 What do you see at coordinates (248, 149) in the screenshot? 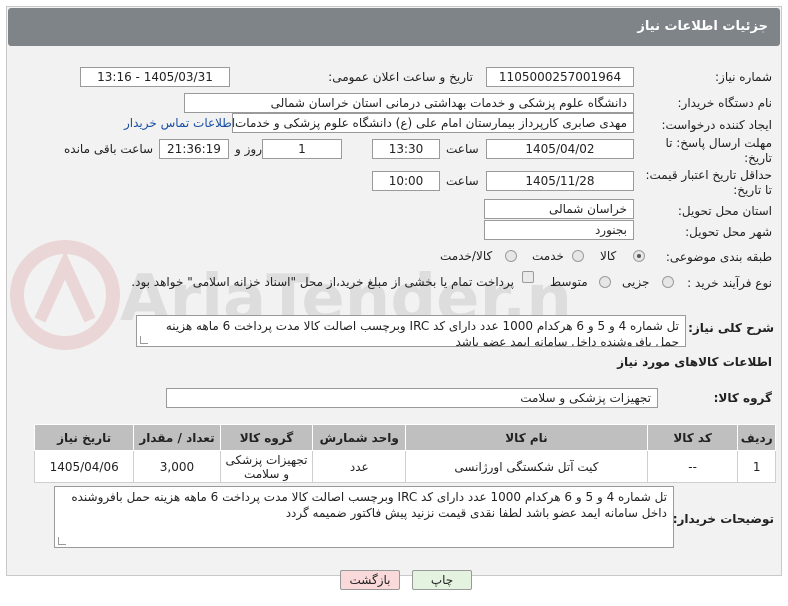
I see `days-label: روز و` at bounding box center [248, 149].